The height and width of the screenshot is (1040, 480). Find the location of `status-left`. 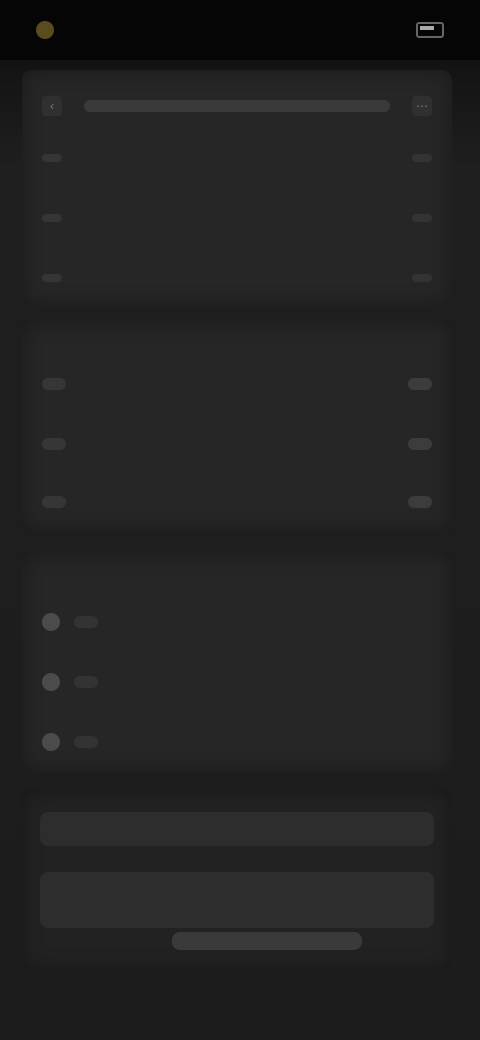

status-left is located at coordinates (50, 30).